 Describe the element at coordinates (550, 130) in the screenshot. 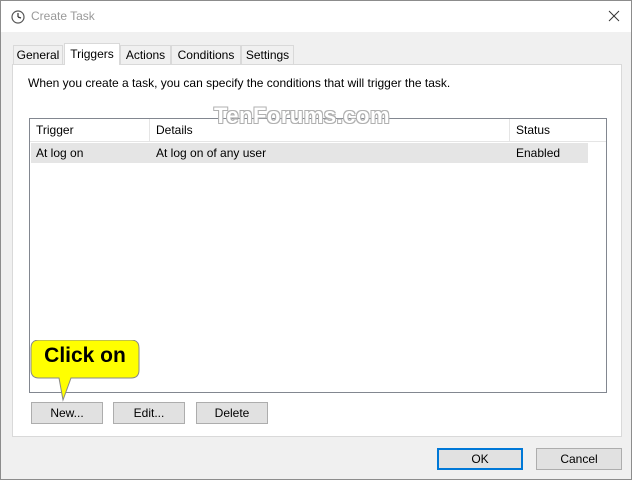

I see `column-header-status: Status` at that location.